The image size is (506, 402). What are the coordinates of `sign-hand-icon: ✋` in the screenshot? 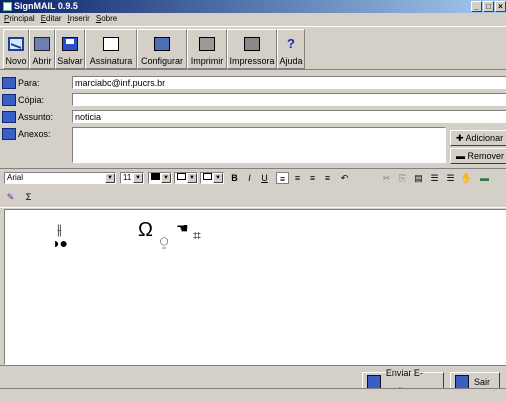 It's located at (466, 178).